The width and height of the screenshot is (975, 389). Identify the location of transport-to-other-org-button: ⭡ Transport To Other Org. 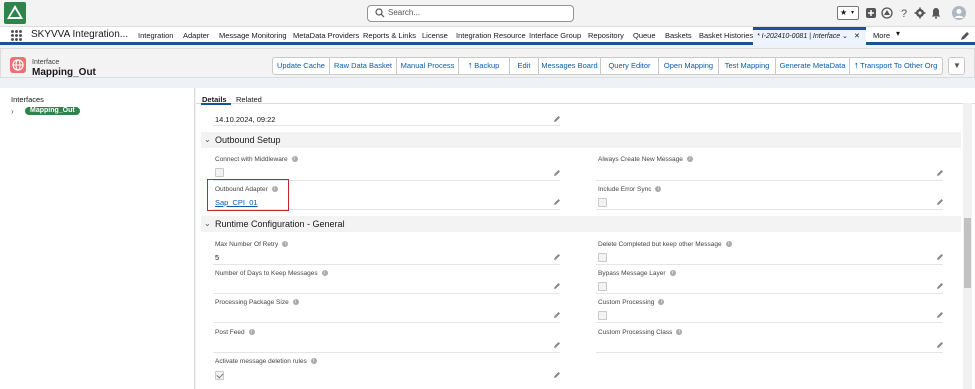
(896, 66).